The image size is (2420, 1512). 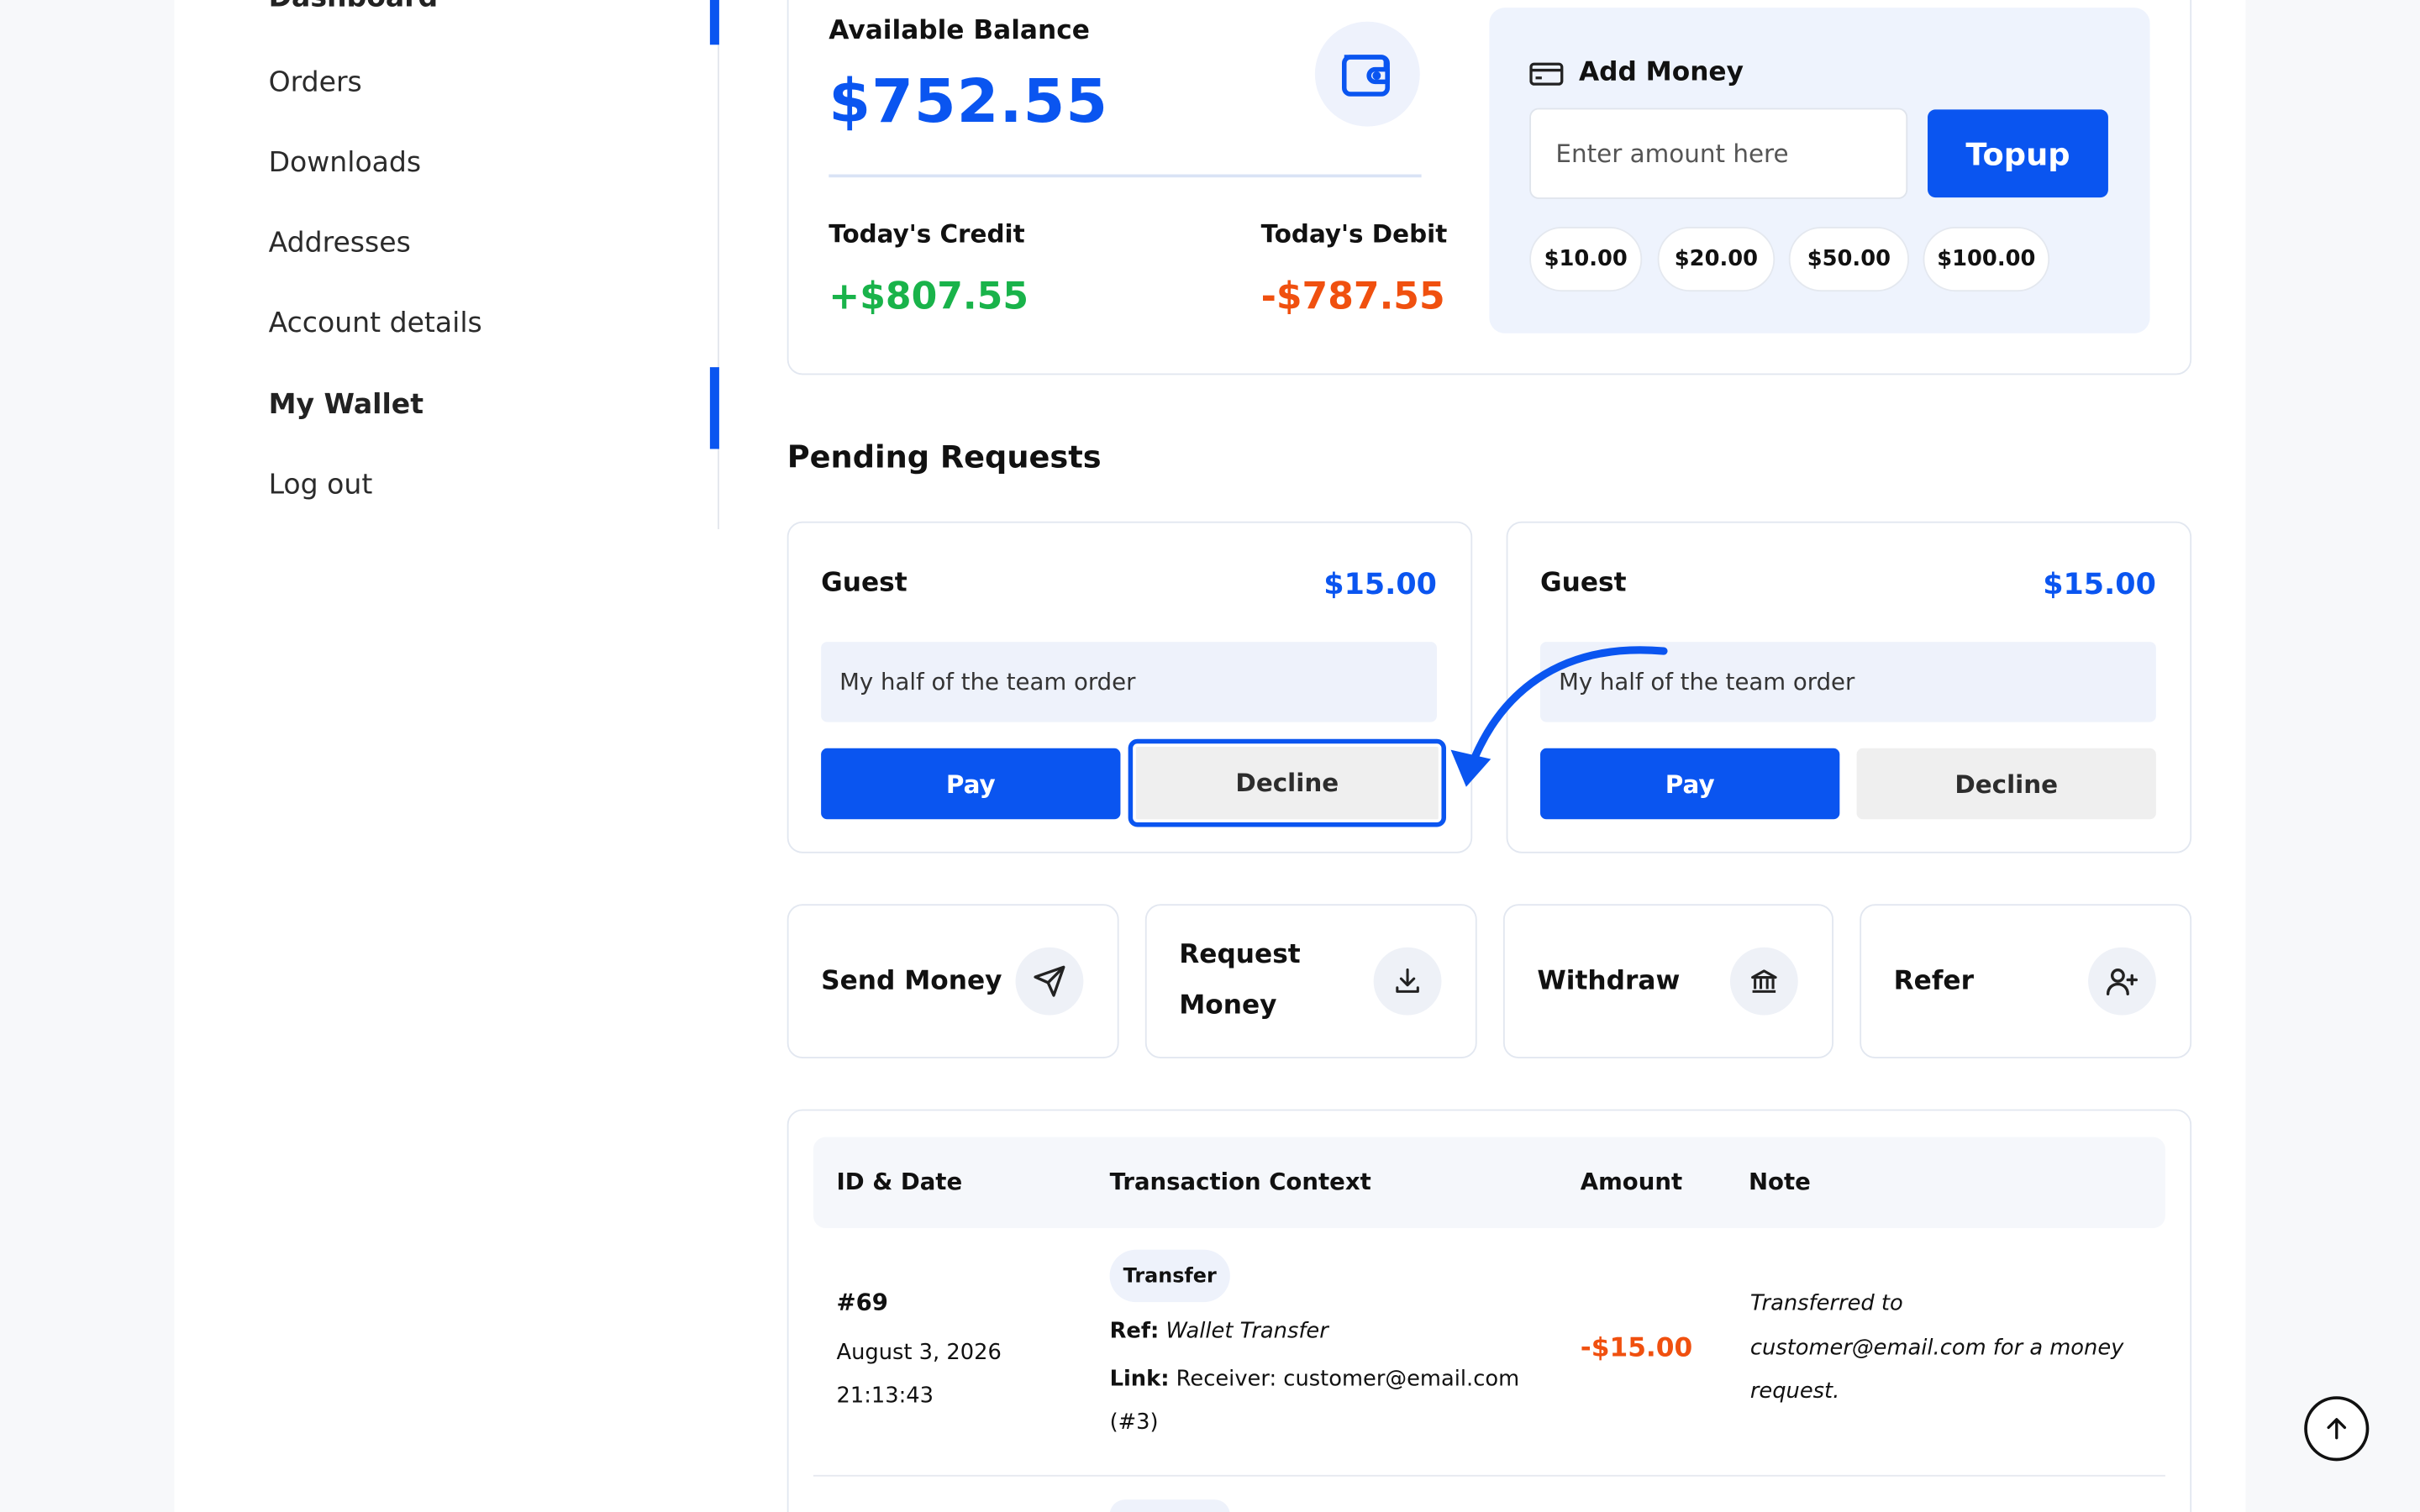 What do you see at coordinates (345, 162) in the screenshot?
I see `sidebar-item-downloads: Downloads` at bounding box center [345, 162].